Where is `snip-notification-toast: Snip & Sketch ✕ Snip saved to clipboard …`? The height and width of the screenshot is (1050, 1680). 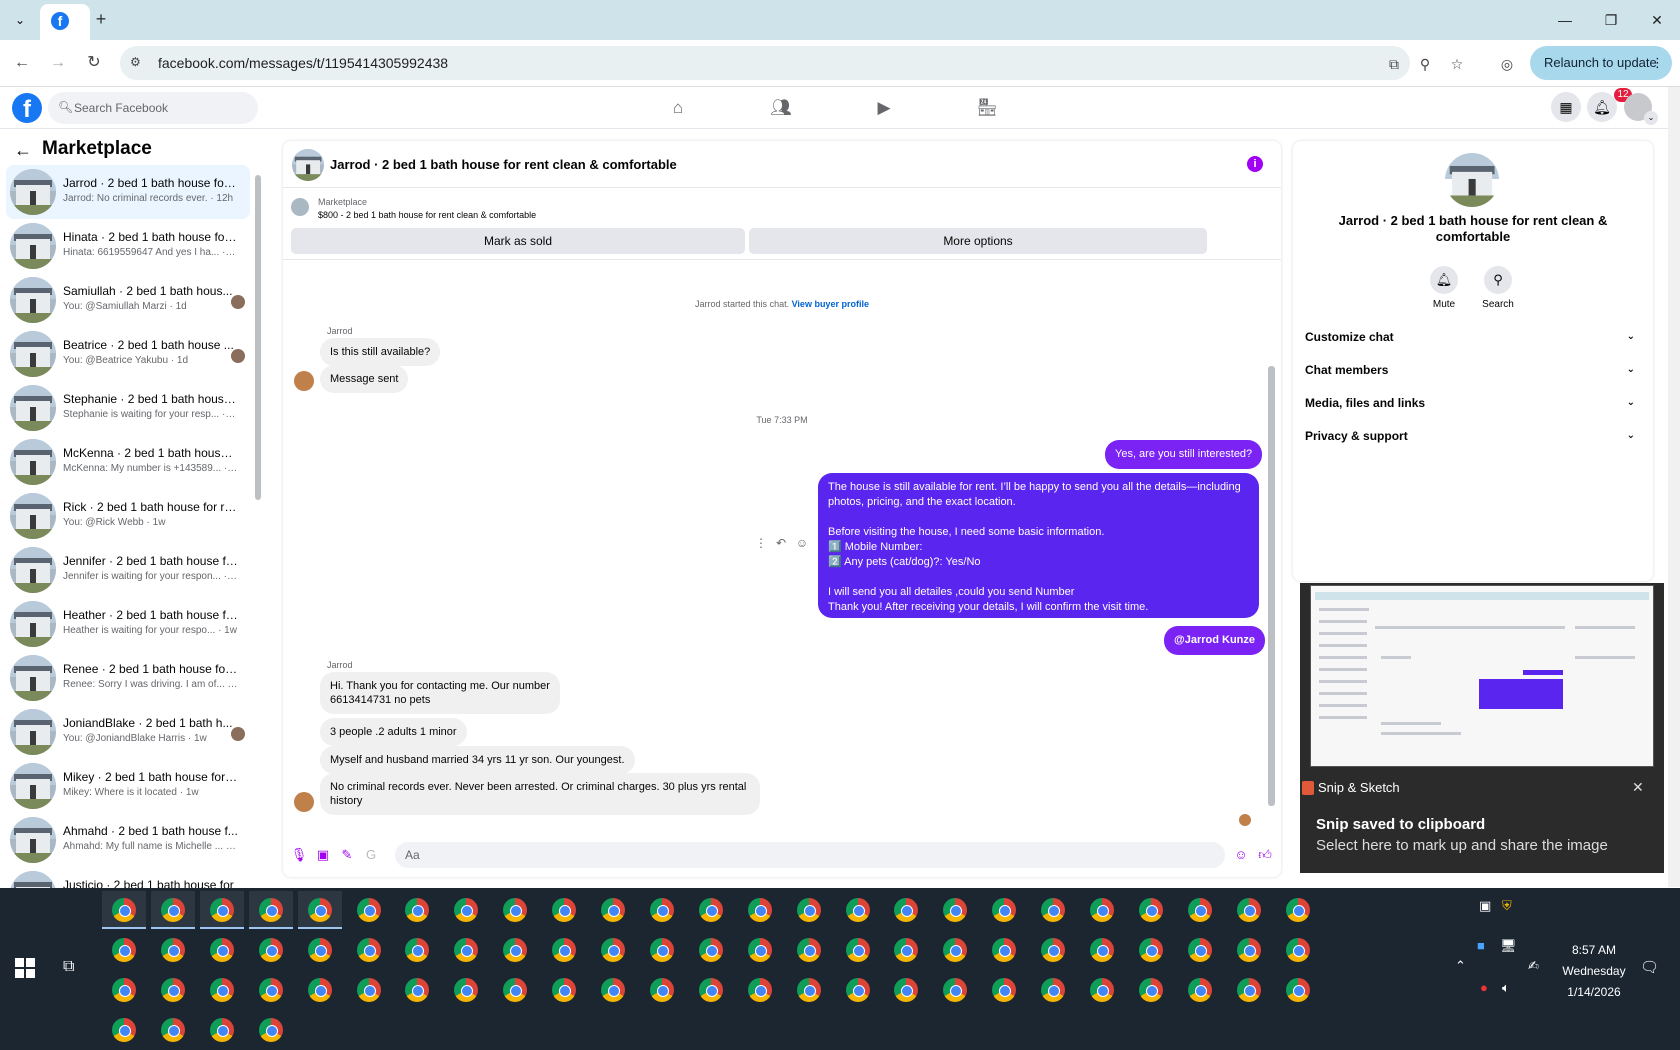 snip-notification-toast: Snip & Sketch ✕ Snip saved to clipboard … is located at coordinates (1482, 728).